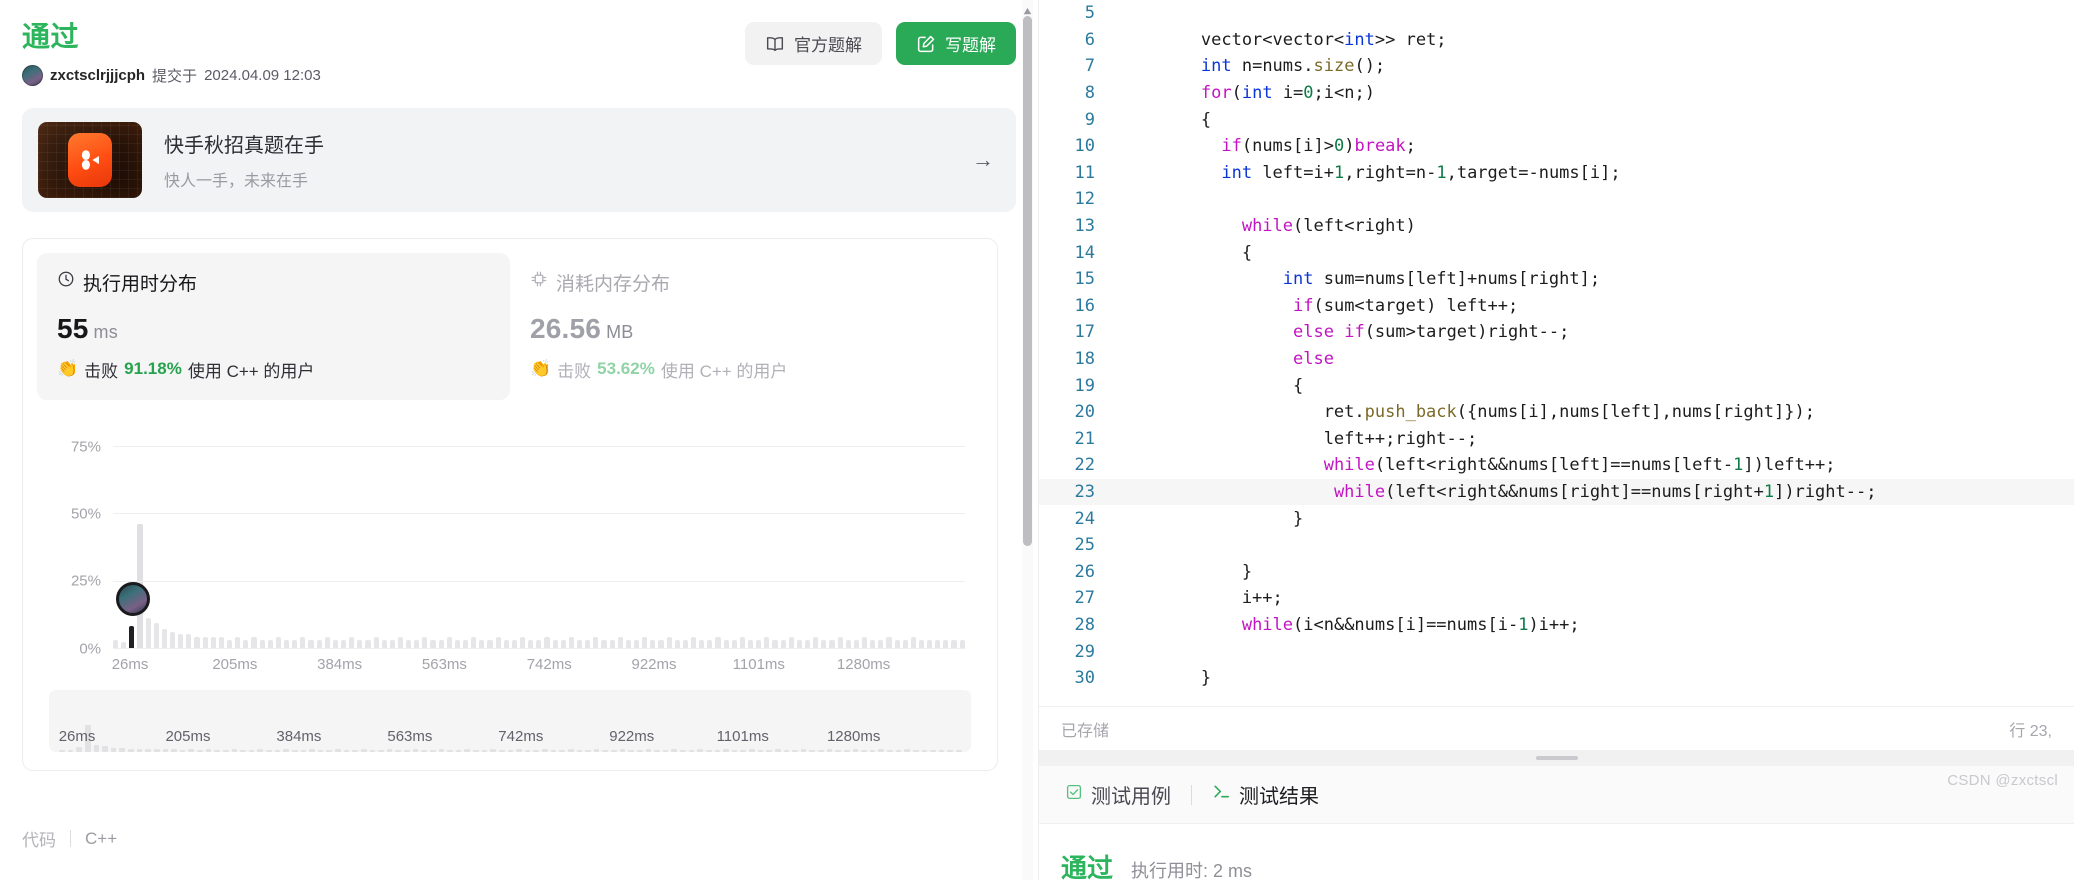 This screenshot has height=880, width=2074. I want to click on code-line: 7 int n=nums.size();, so click(1556, 66).